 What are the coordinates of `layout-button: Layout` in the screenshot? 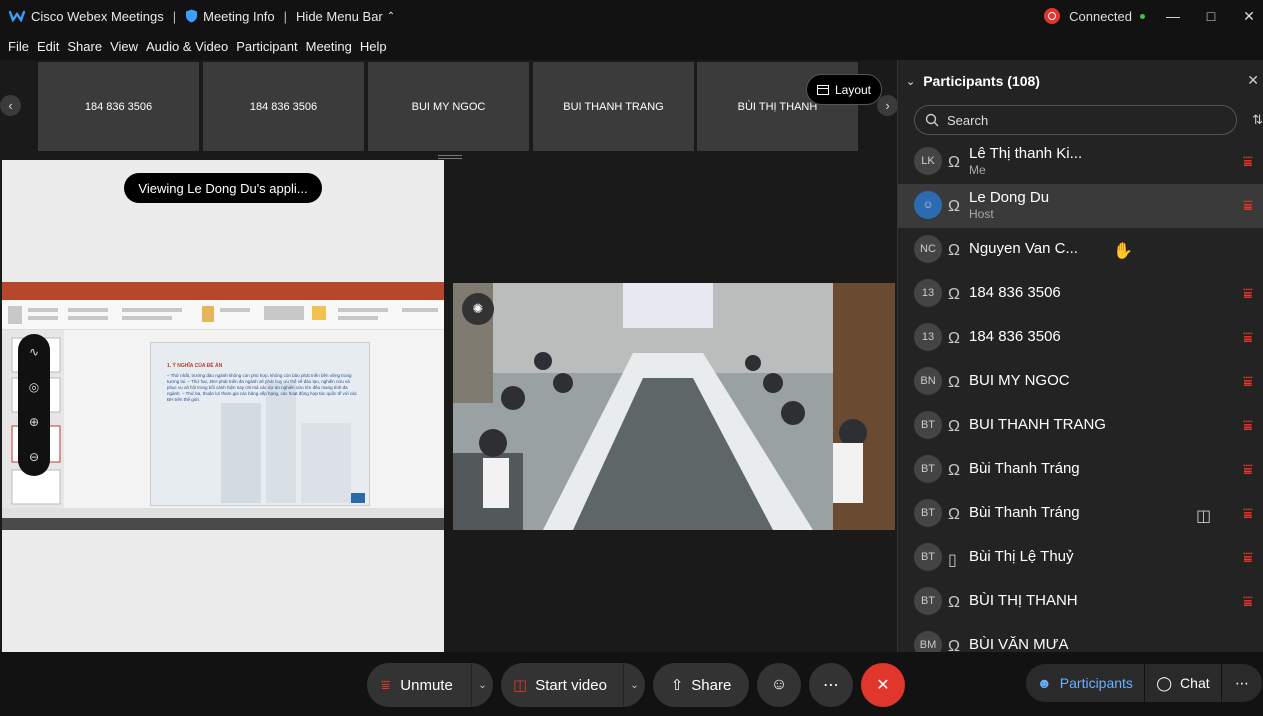 It's located at (844, 89).